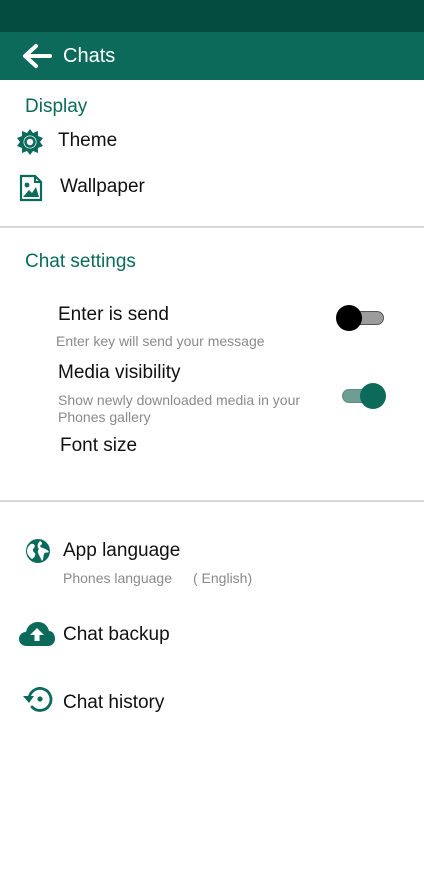  I want to click on page-title: Chats, so click(89, 56).